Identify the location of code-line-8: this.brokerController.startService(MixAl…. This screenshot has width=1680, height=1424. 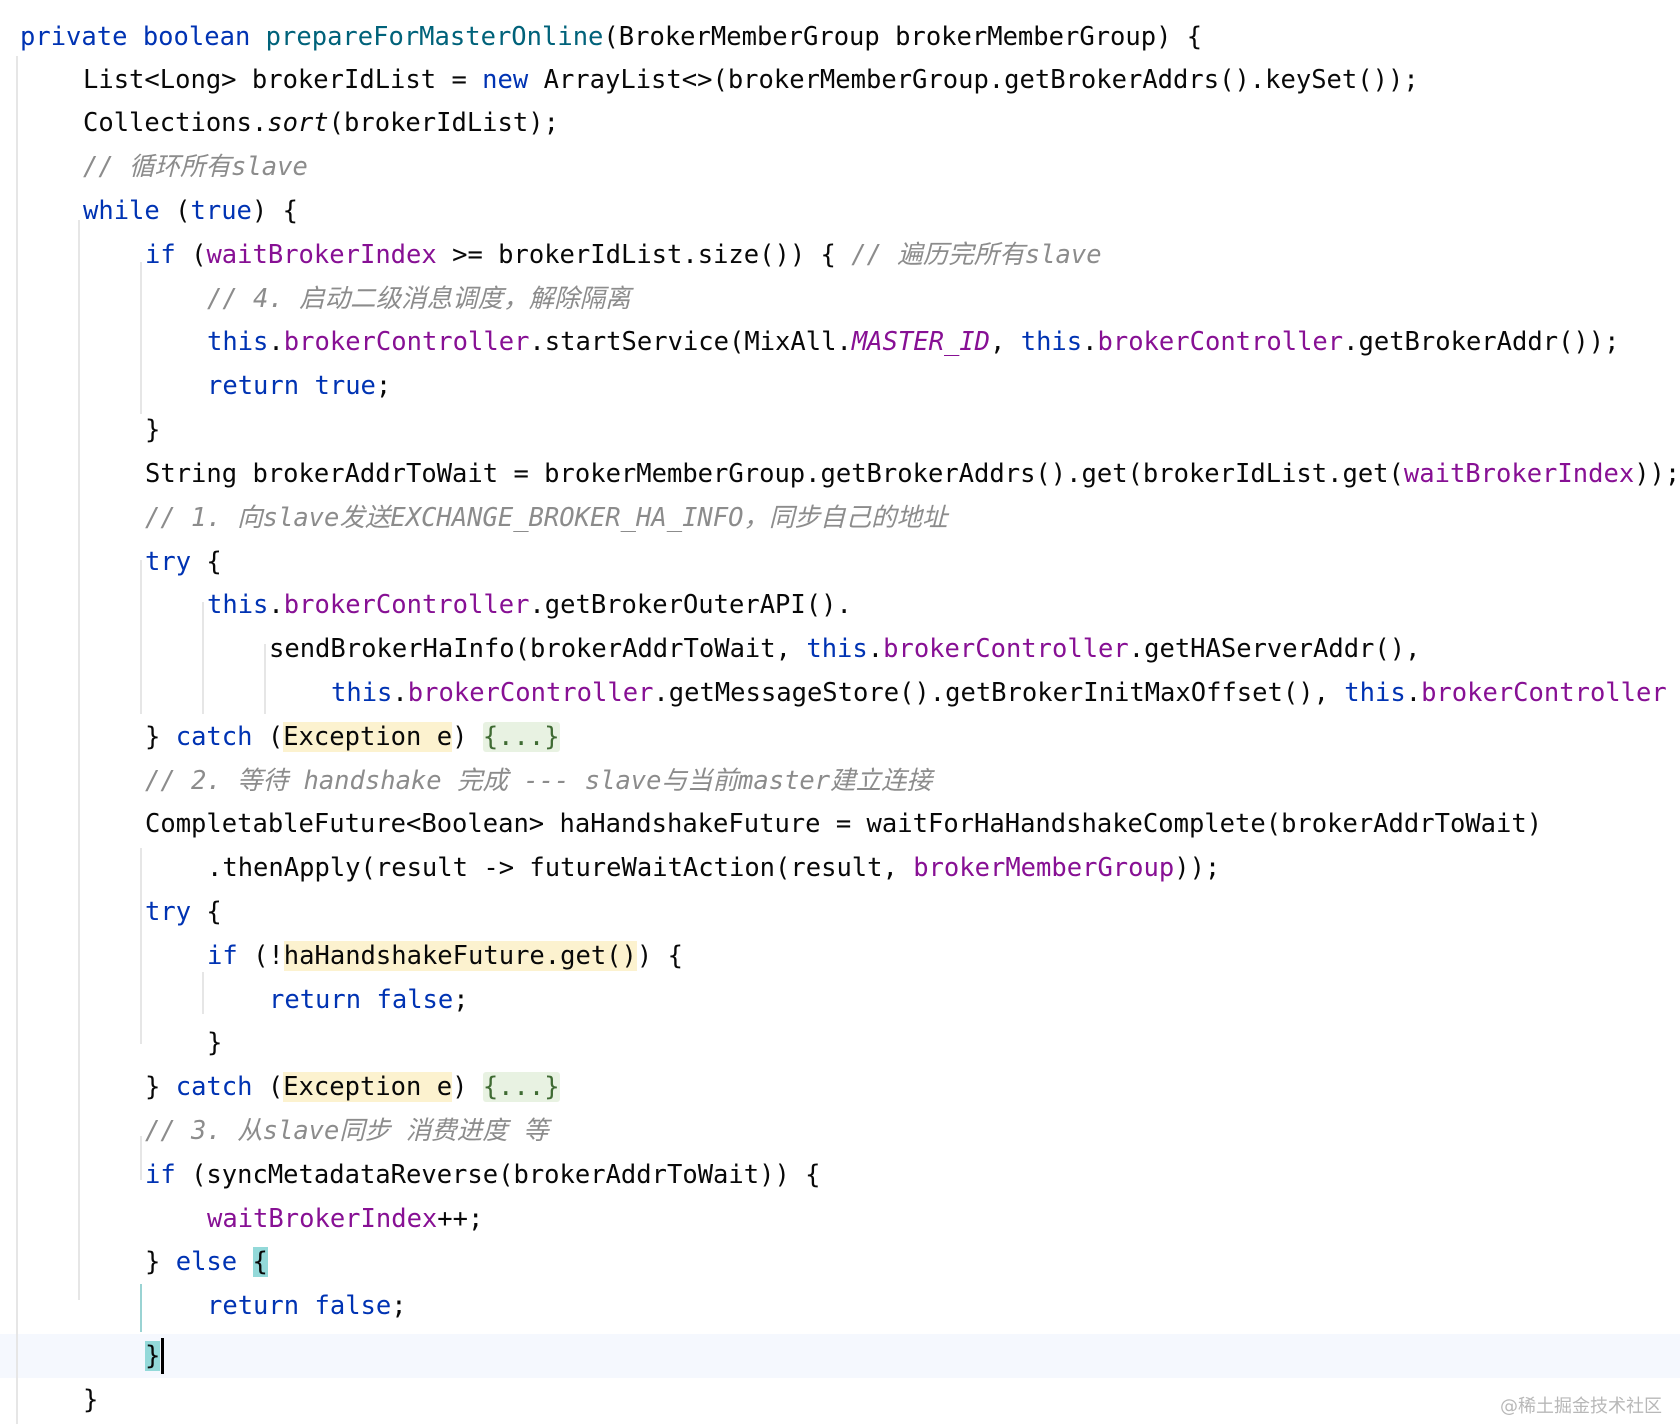
(809, 342).